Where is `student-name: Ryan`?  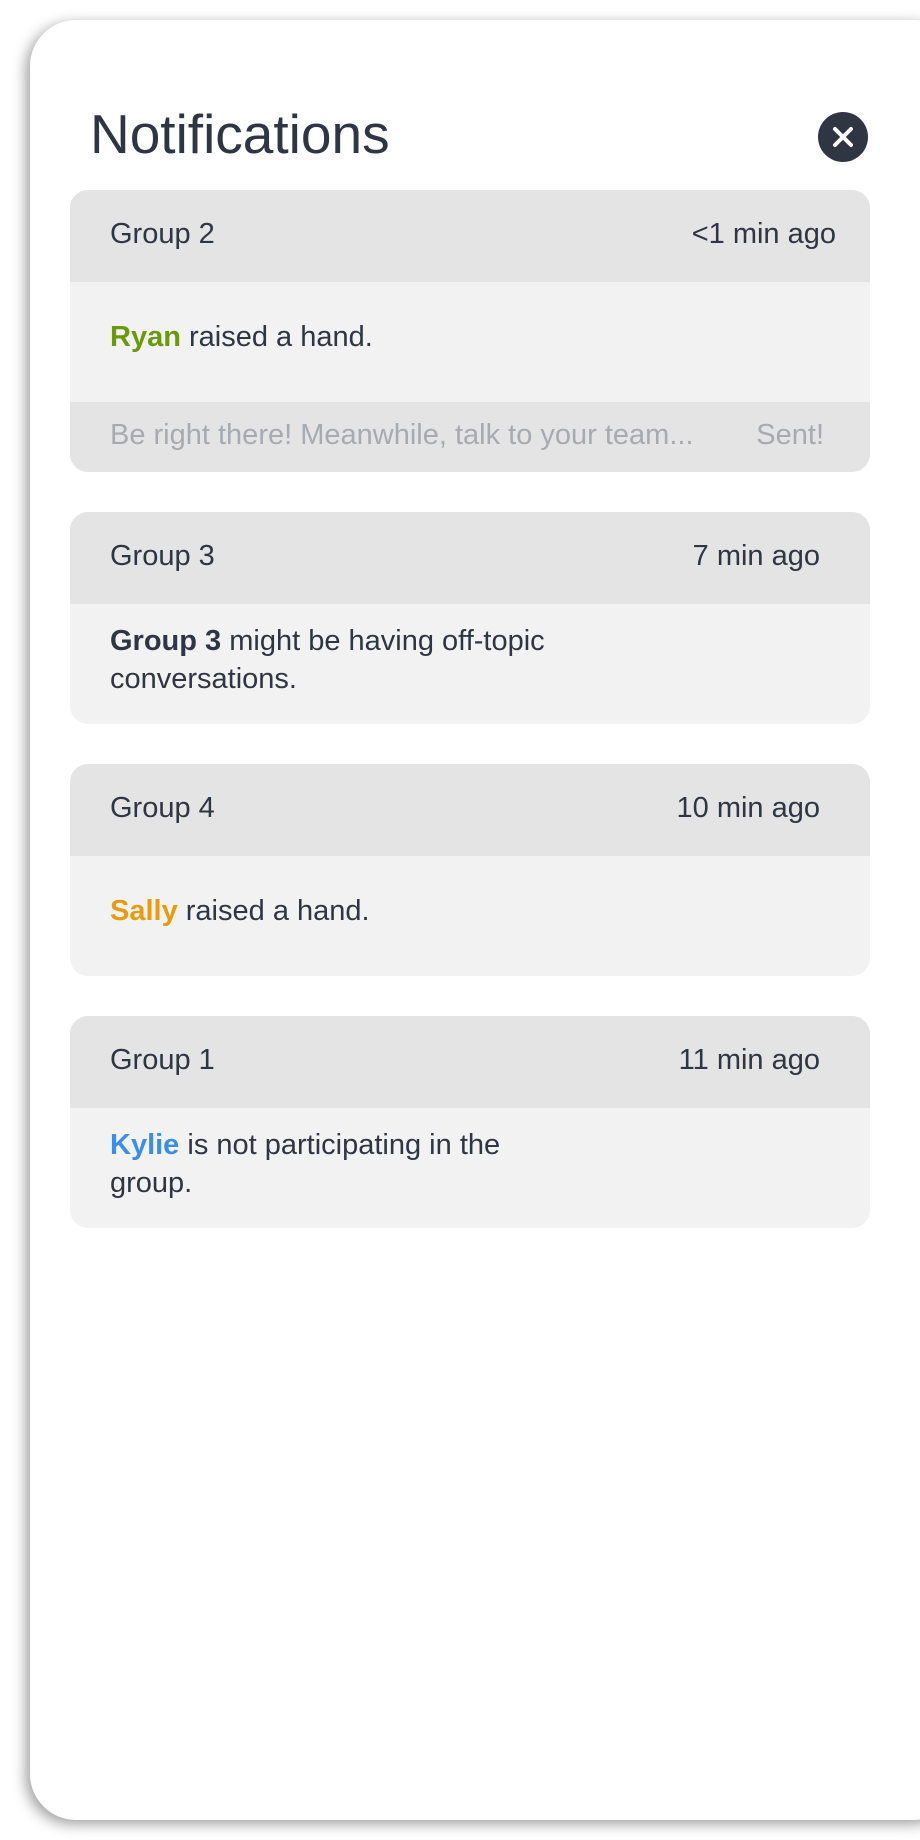 student-name: Ryan is located at coordinates (145, 337).